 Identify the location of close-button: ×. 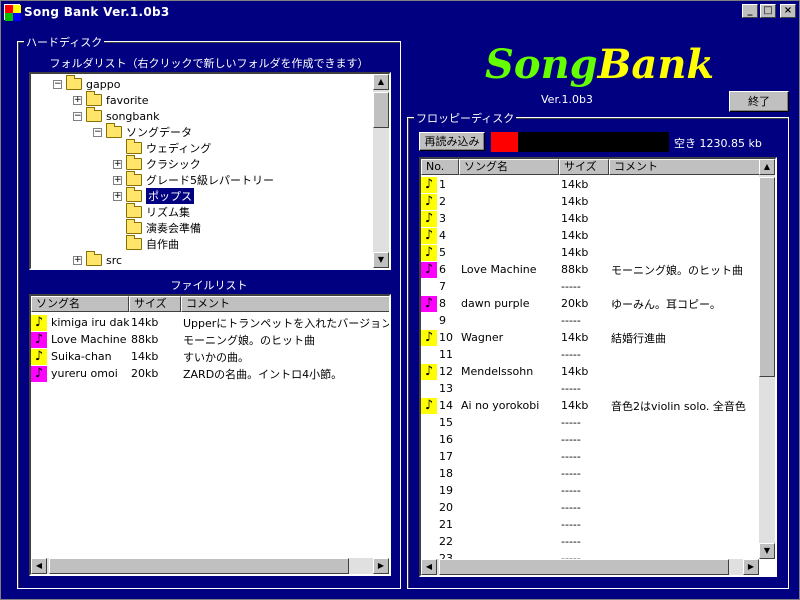
(788, 11).